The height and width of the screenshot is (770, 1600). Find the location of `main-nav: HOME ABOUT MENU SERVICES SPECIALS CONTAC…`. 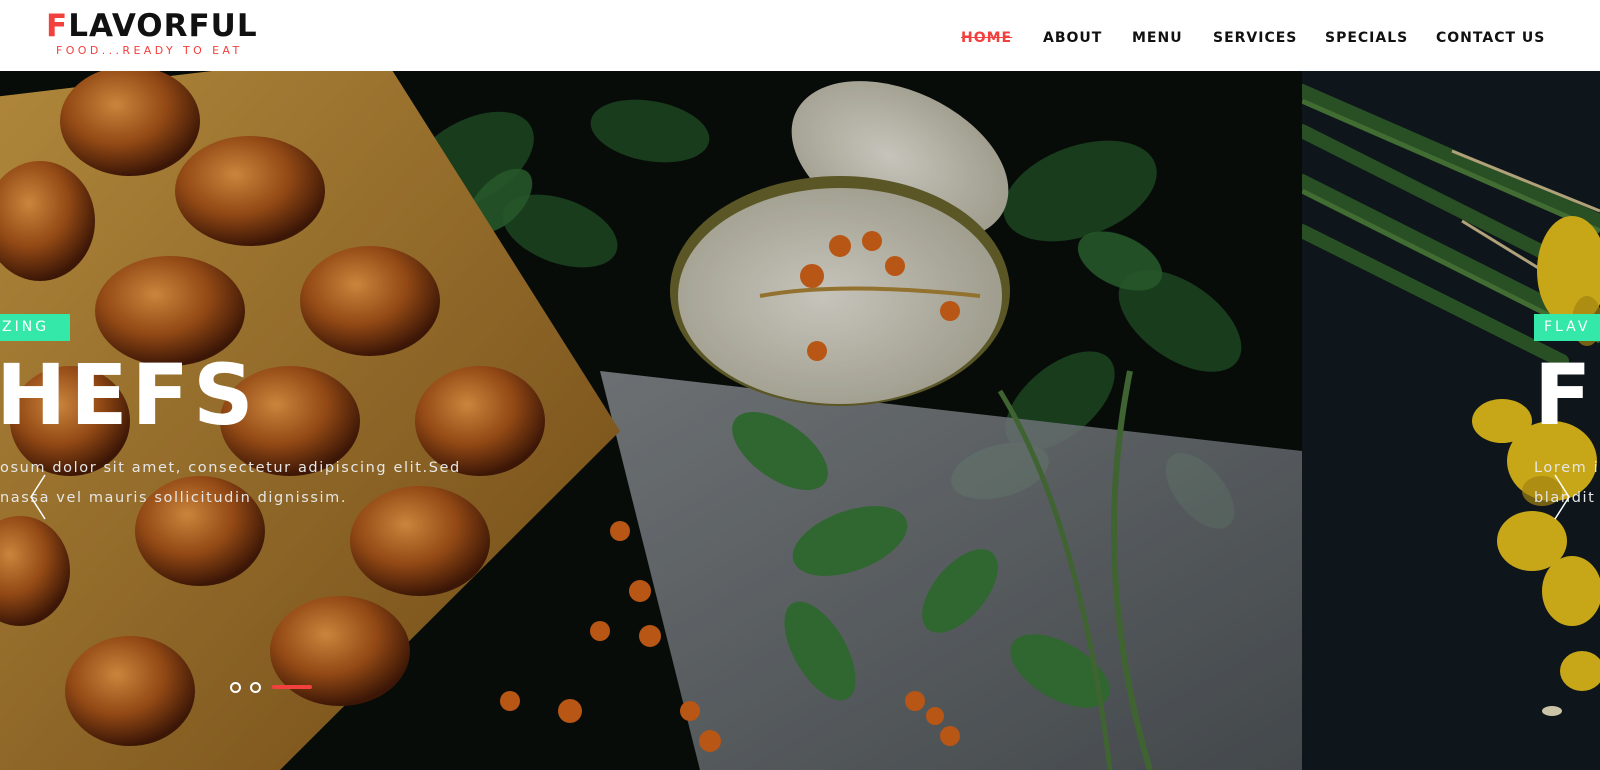

main-nav: HOME ABOUT MENU SERVICES SPECIALS CONTAC… is located at coordinates (800, 40).